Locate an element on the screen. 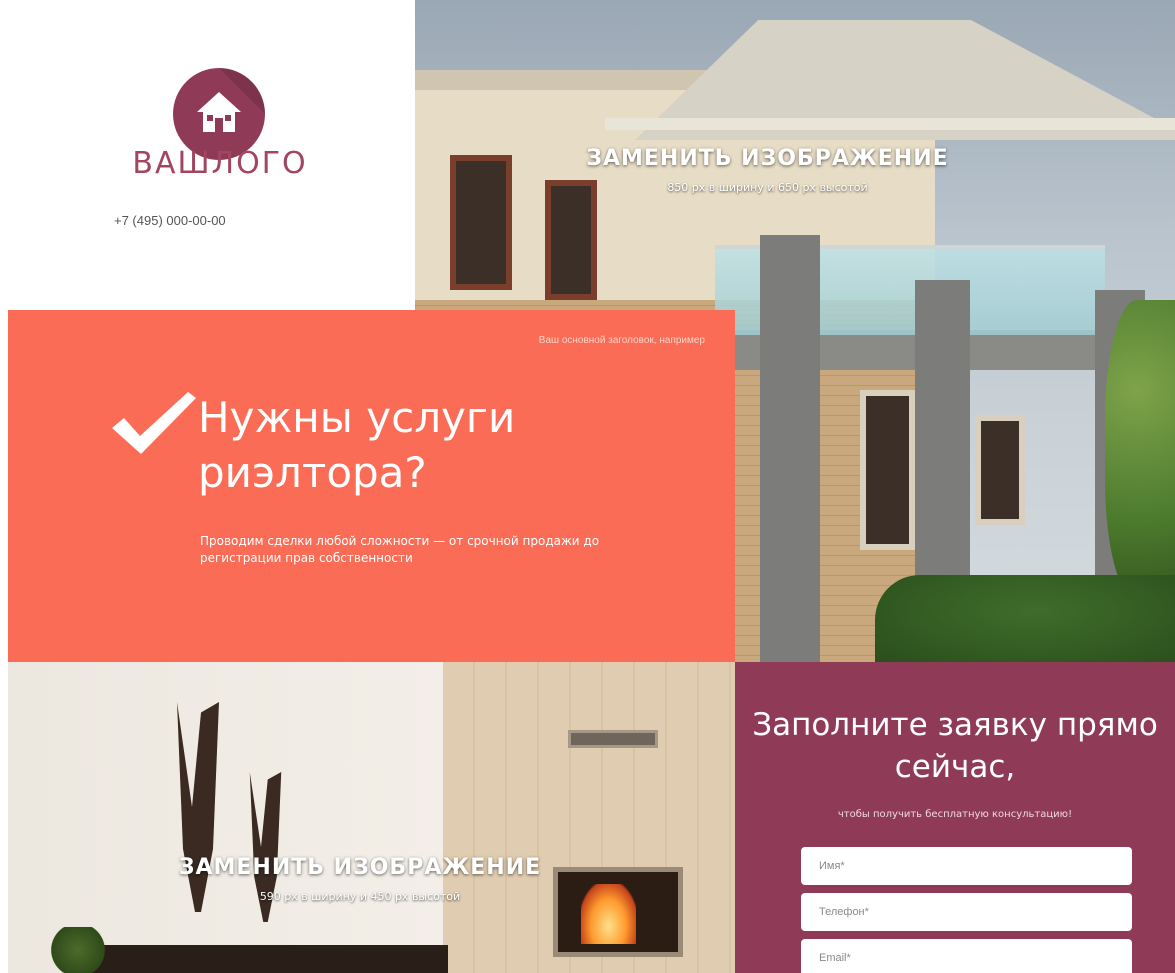  house-eave is located at coordinates (565, 80).